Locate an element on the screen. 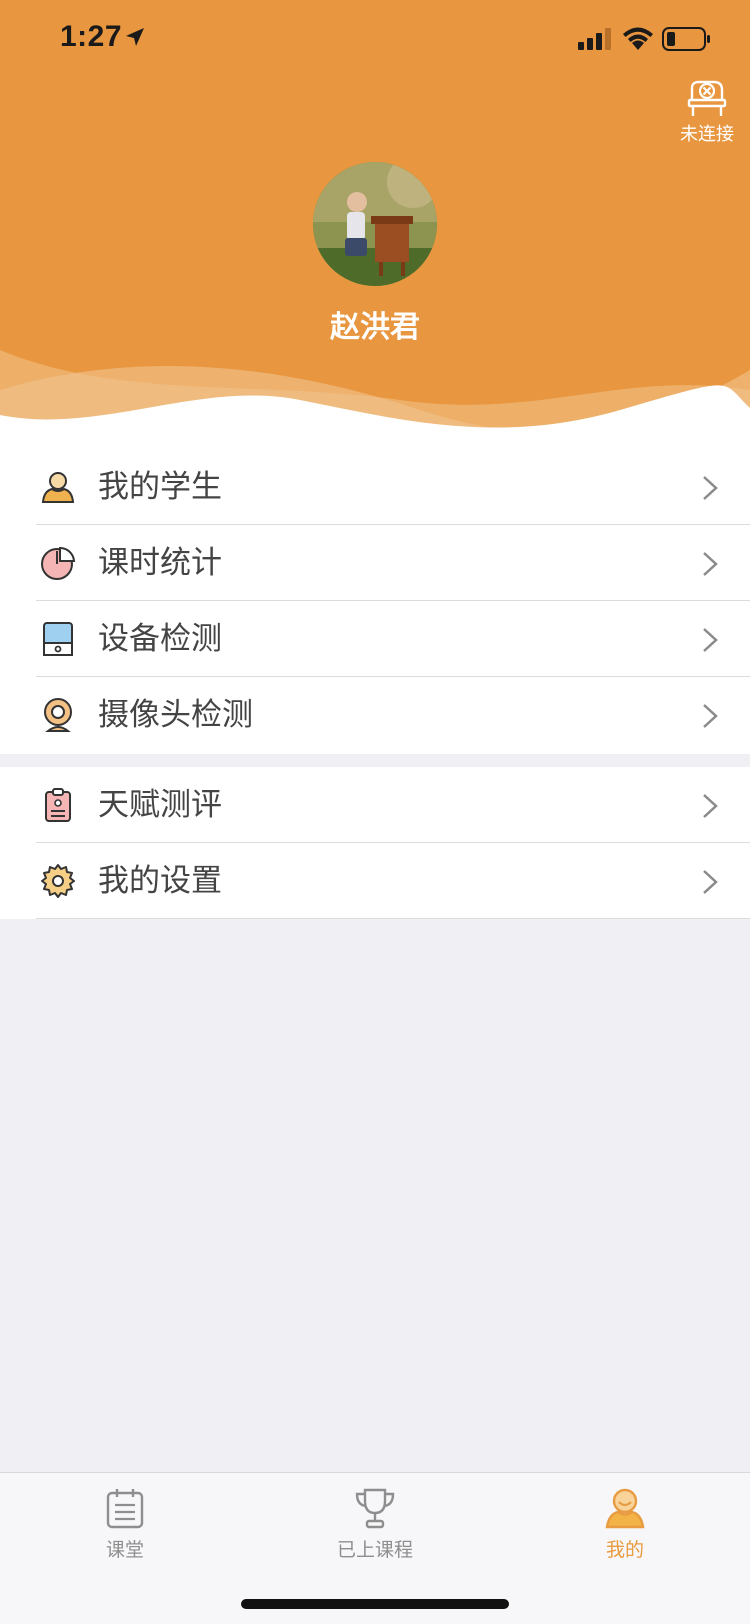 This screenshot has height=1624, width=750. tab-label: 已上课程 is located at coordinates (374, 1550).